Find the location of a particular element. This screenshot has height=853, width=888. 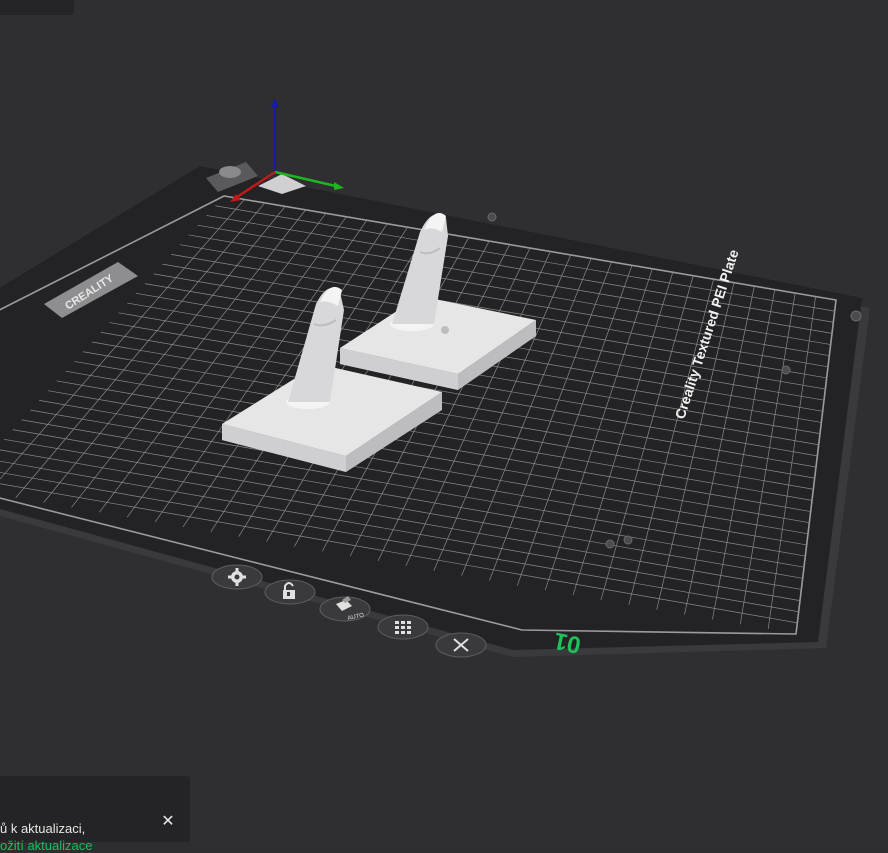

plate-settings-button is located at coordinates (237, 577).